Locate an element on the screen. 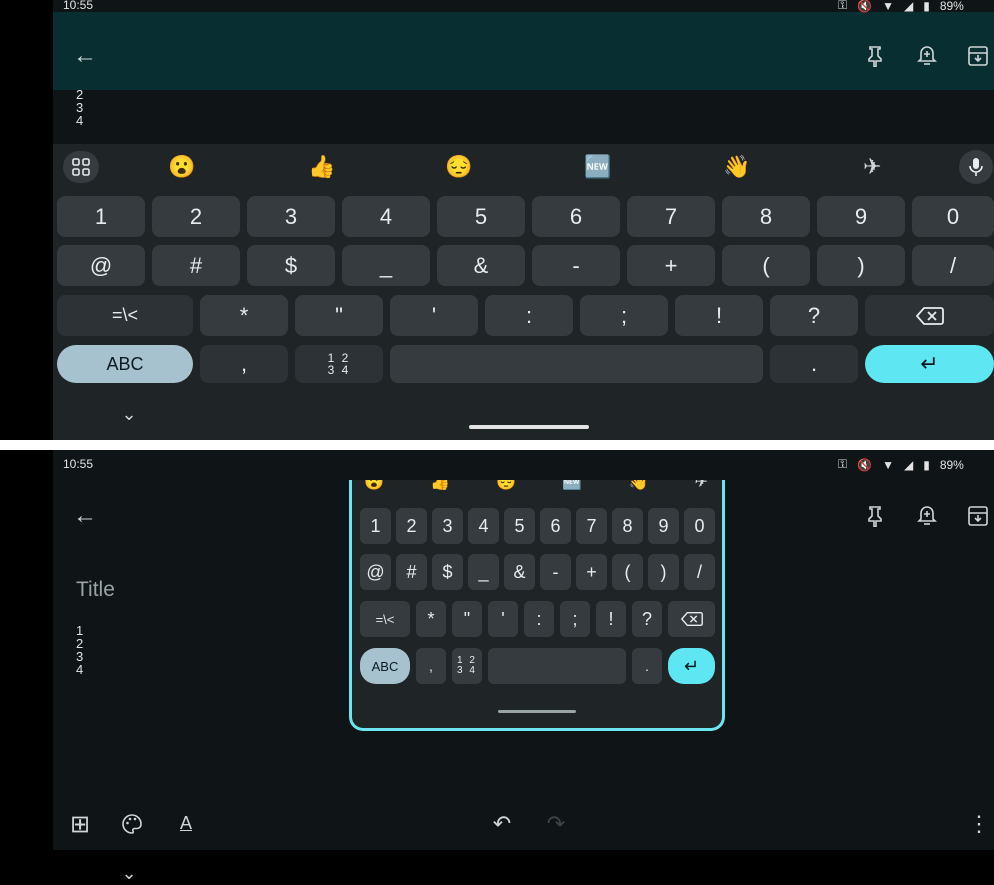  gesture-home-bar is located at coordinates (529, 427).